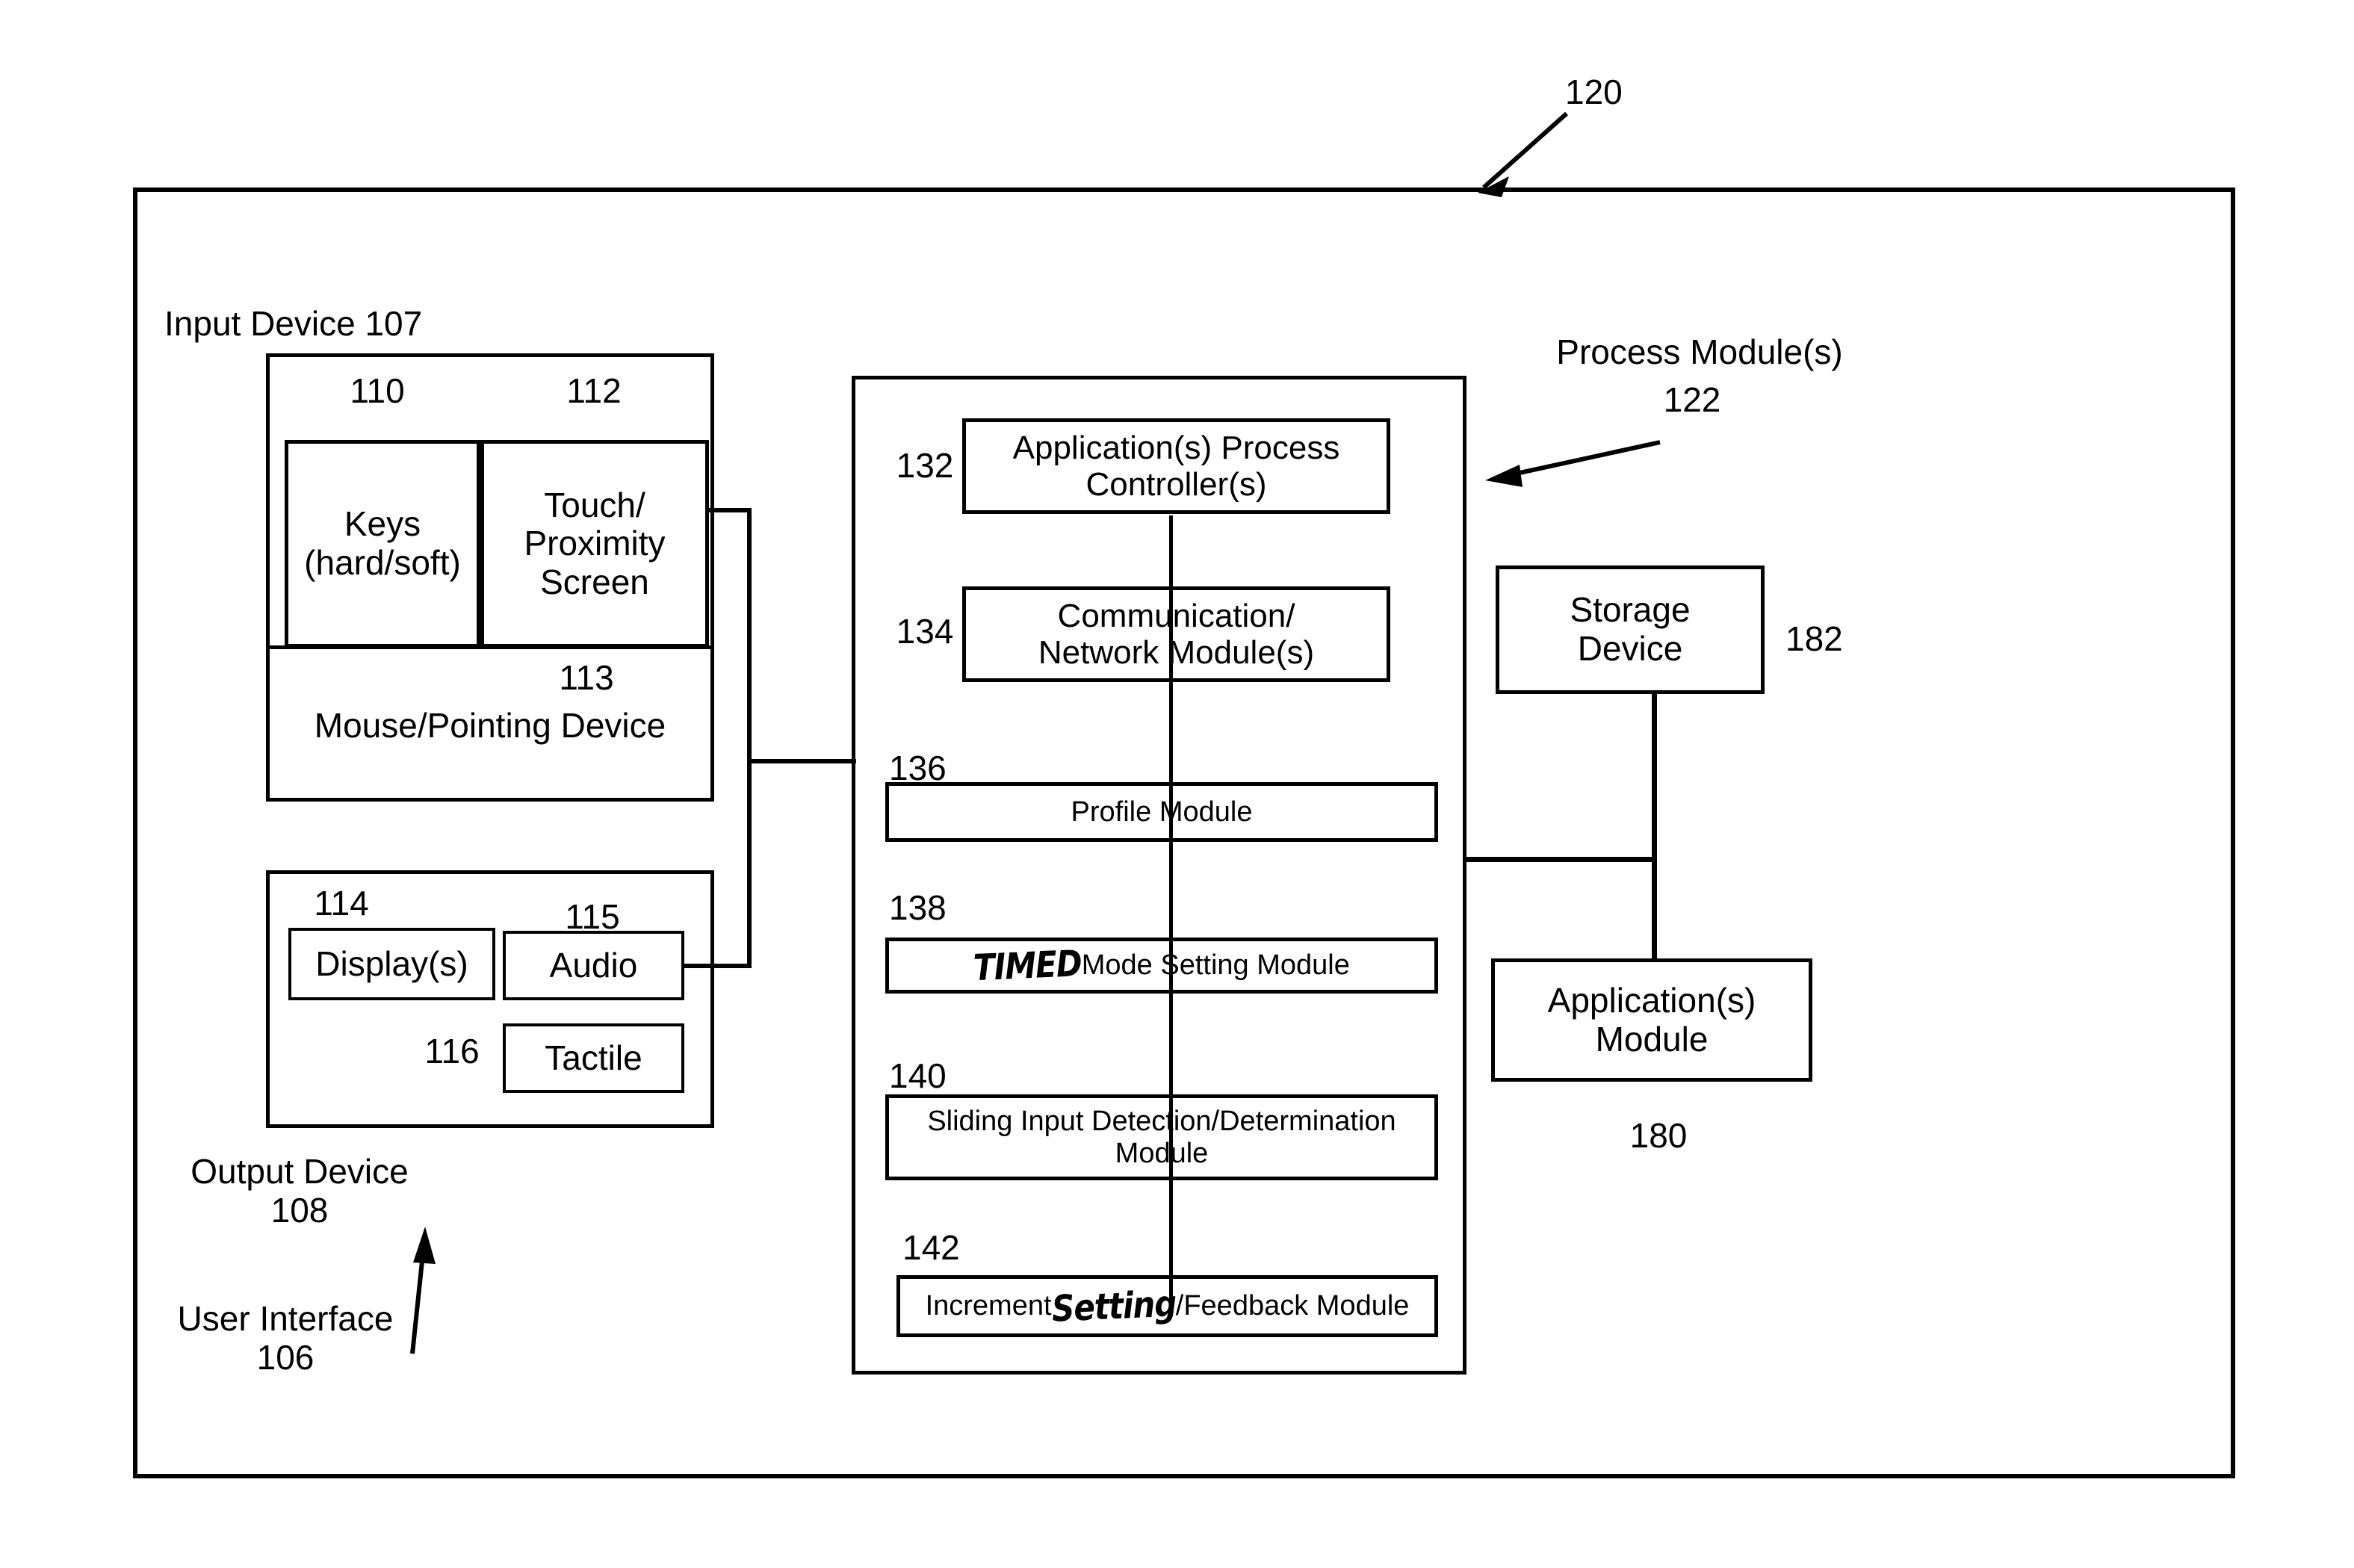 The width and height of the screenshot is (2354, 1568). Describe the element at coordinates (918, 1075) in the screenshot. I see `ref-140: 140` at that location.